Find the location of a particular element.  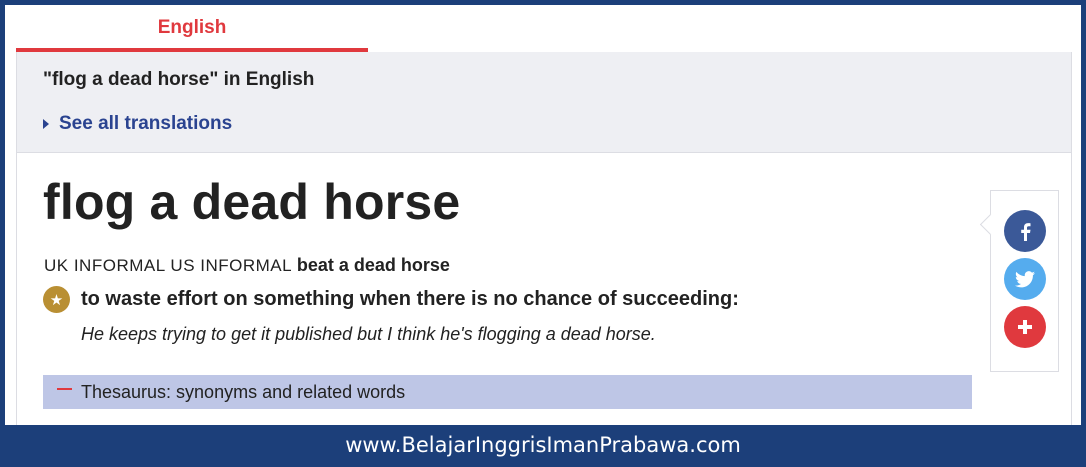

share-panel is located at coordinates (1024, 281).